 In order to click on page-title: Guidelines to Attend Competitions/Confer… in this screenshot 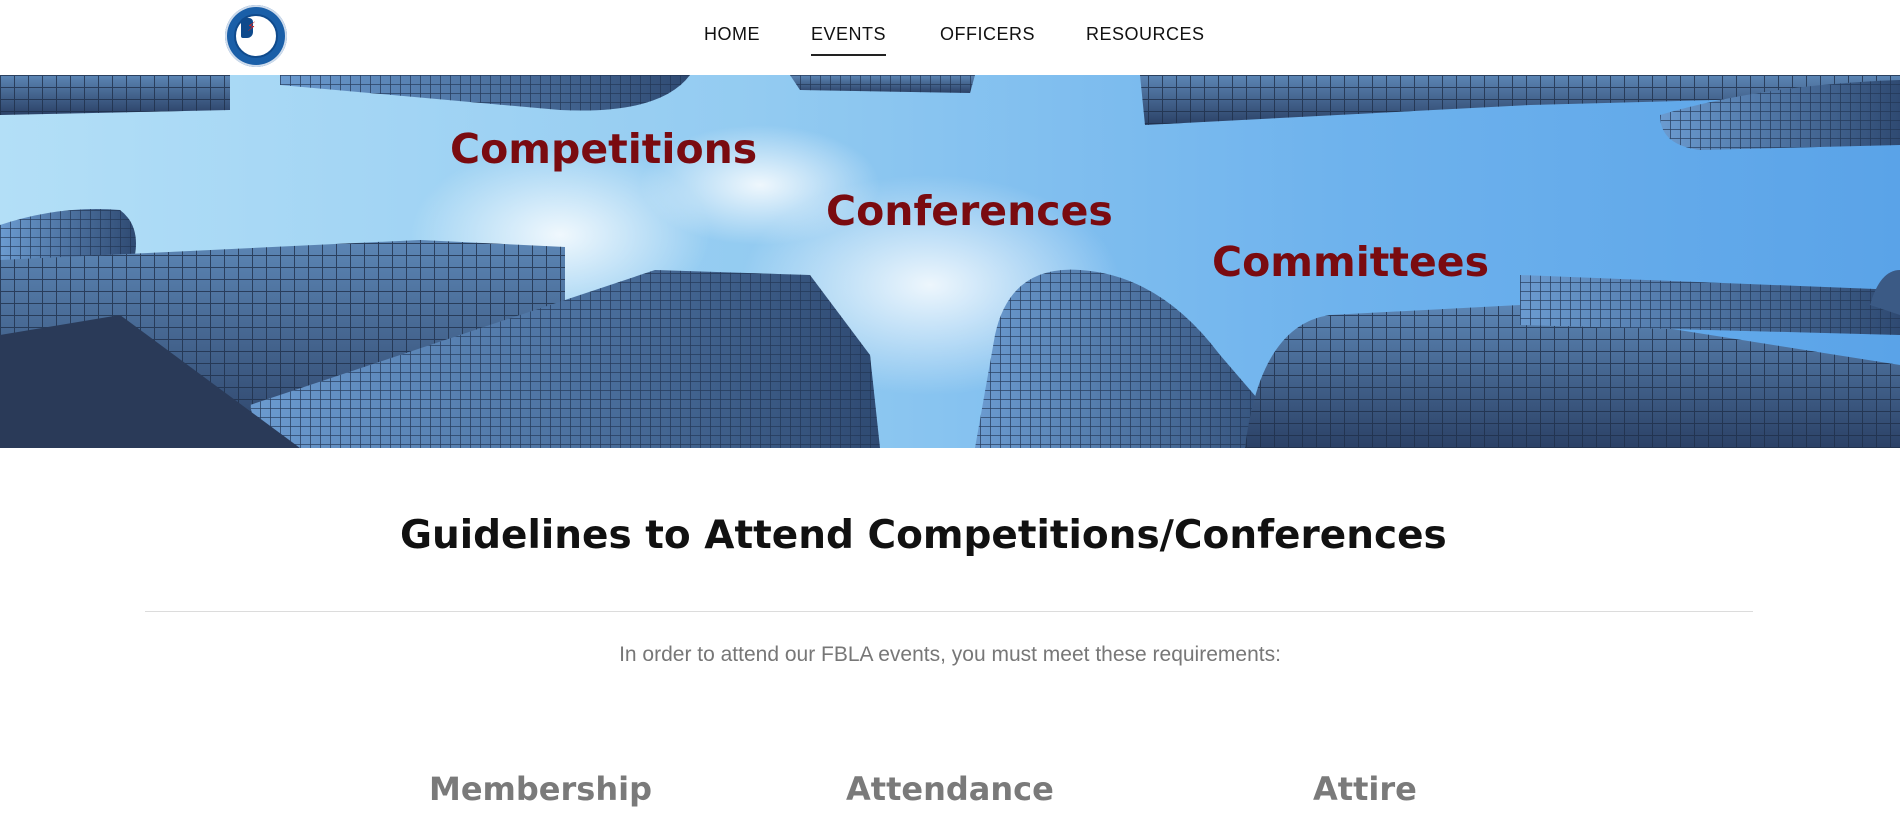, I will do `click(923, 535)`.